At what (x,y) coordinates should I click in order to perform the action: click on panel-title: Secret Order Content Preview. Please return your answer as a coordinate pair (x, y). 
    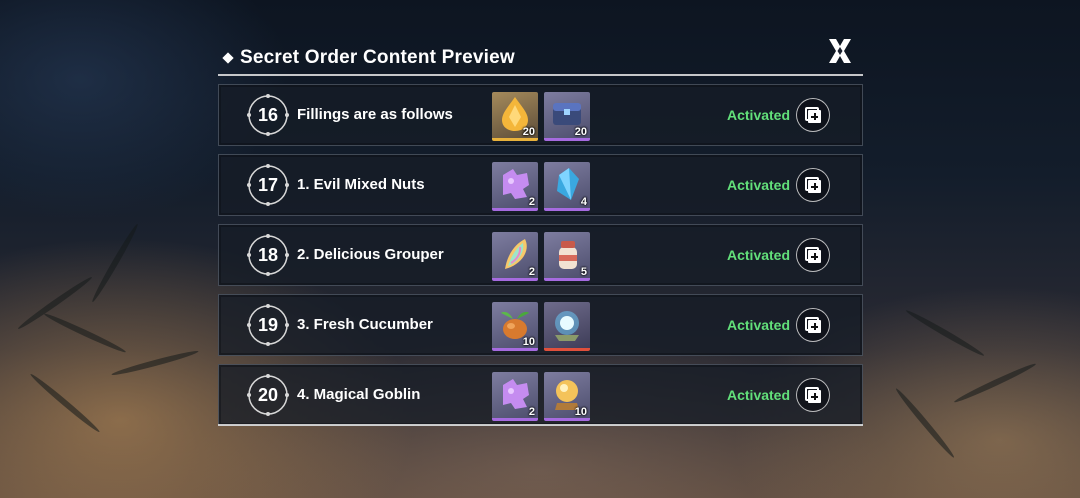
    Looking at the image, I should click on (368, 58).